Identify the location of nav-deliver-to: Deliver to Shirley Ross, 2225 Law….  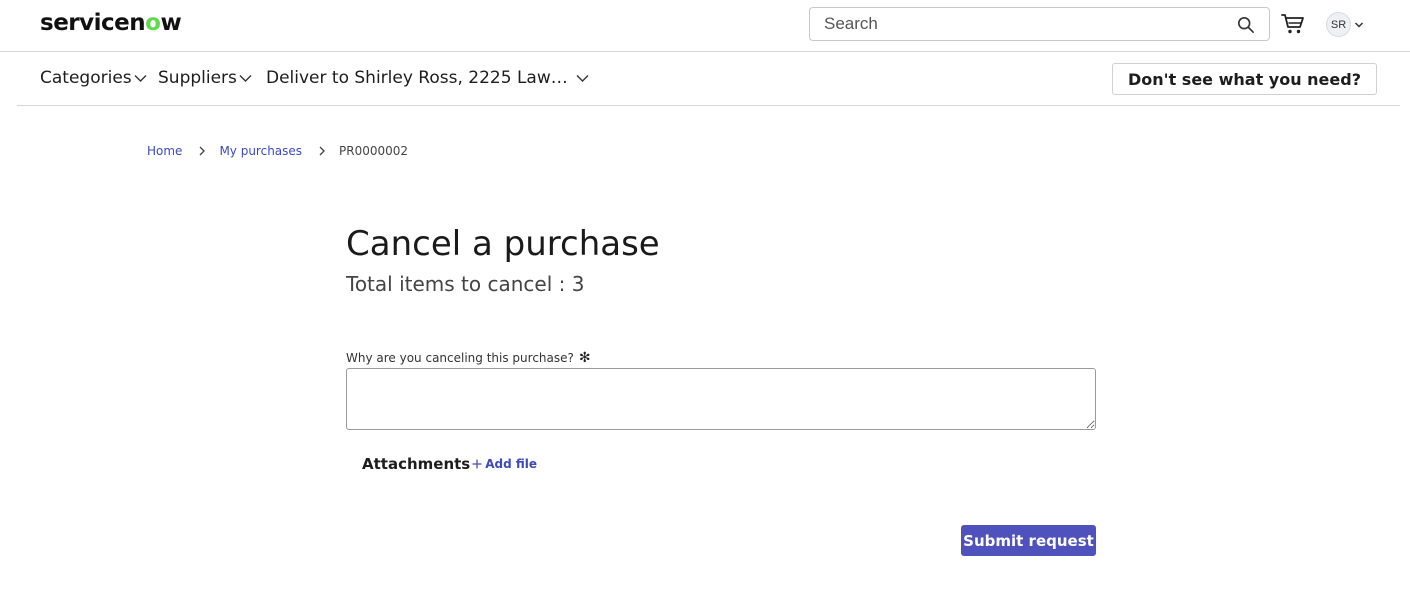
(427, 78).